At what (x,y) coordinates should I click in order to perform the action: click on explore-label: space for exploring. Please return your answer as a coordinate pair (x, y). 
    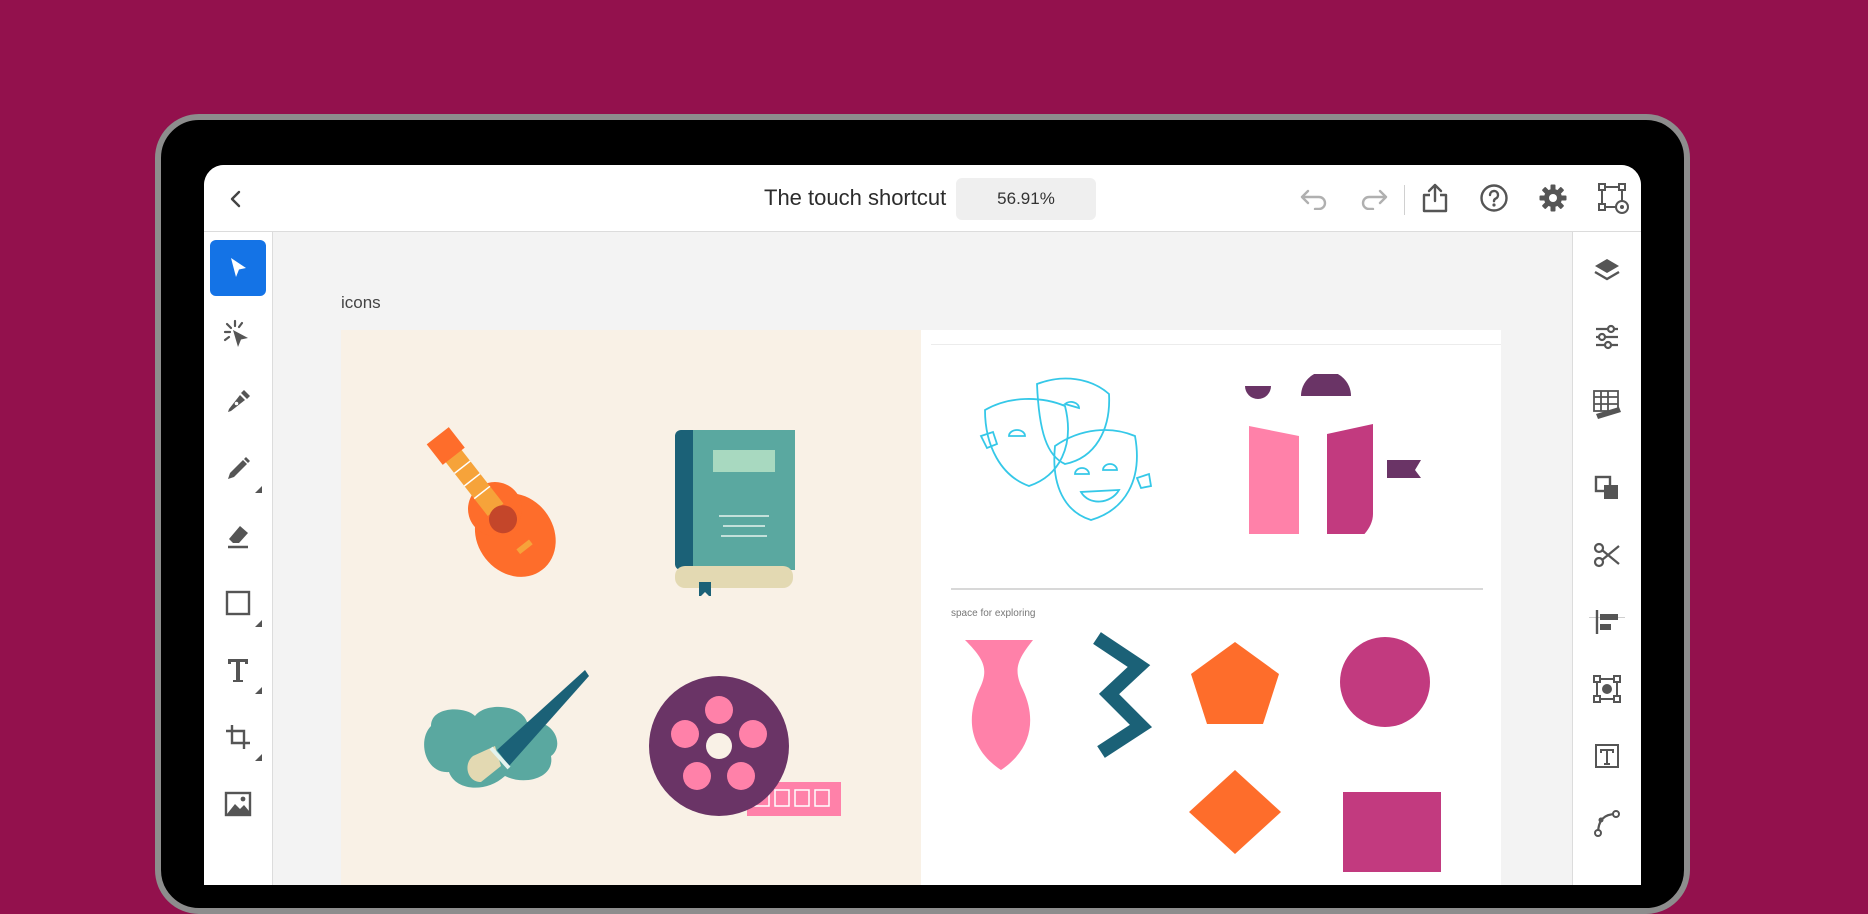
    Looking at the image, I should click on (993, 613).